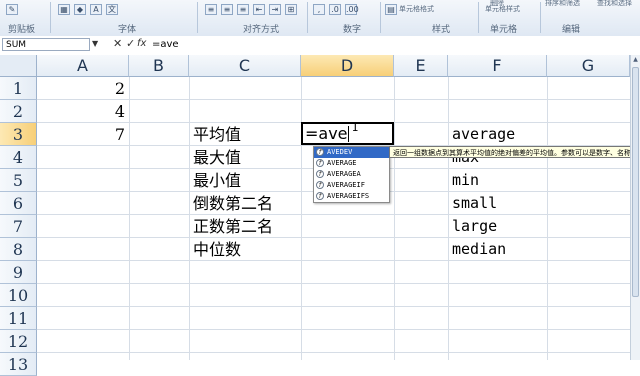  I want to click on cell-f8: median, so click(479, 249).